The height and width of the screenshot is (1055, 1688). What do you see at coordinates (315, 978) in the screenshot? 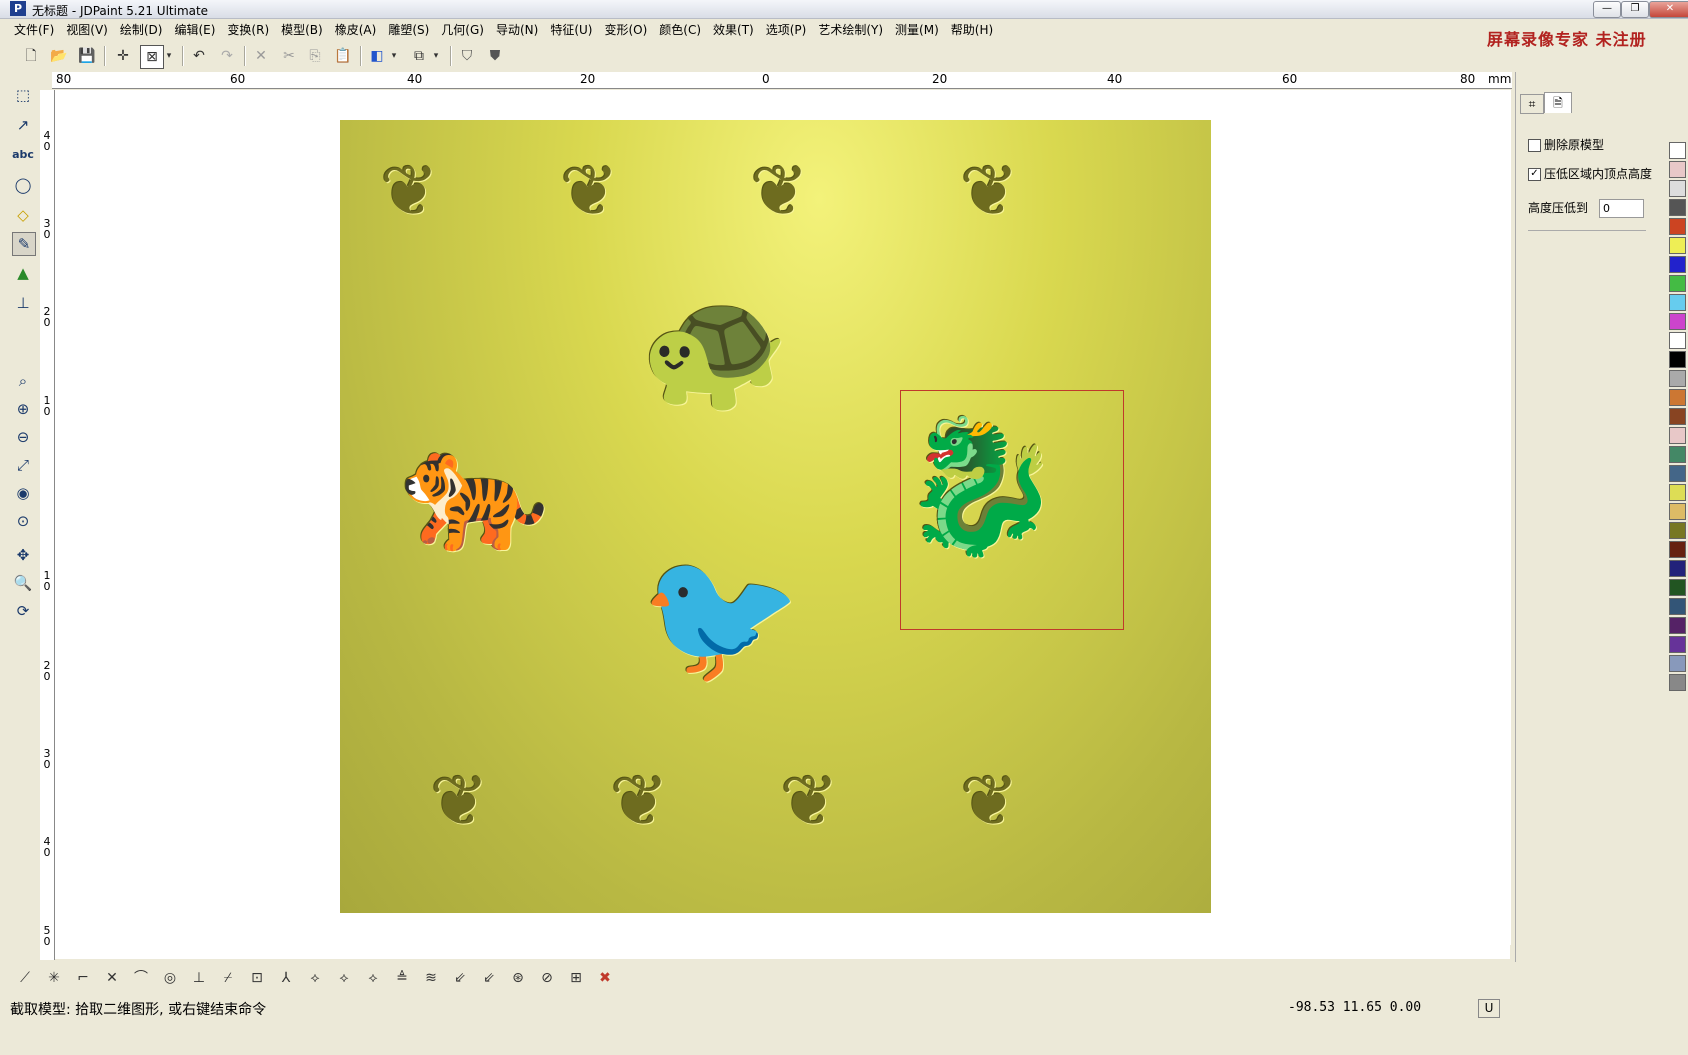
I see `node-a-icon: ⟡` at bounding box center [315, 978].